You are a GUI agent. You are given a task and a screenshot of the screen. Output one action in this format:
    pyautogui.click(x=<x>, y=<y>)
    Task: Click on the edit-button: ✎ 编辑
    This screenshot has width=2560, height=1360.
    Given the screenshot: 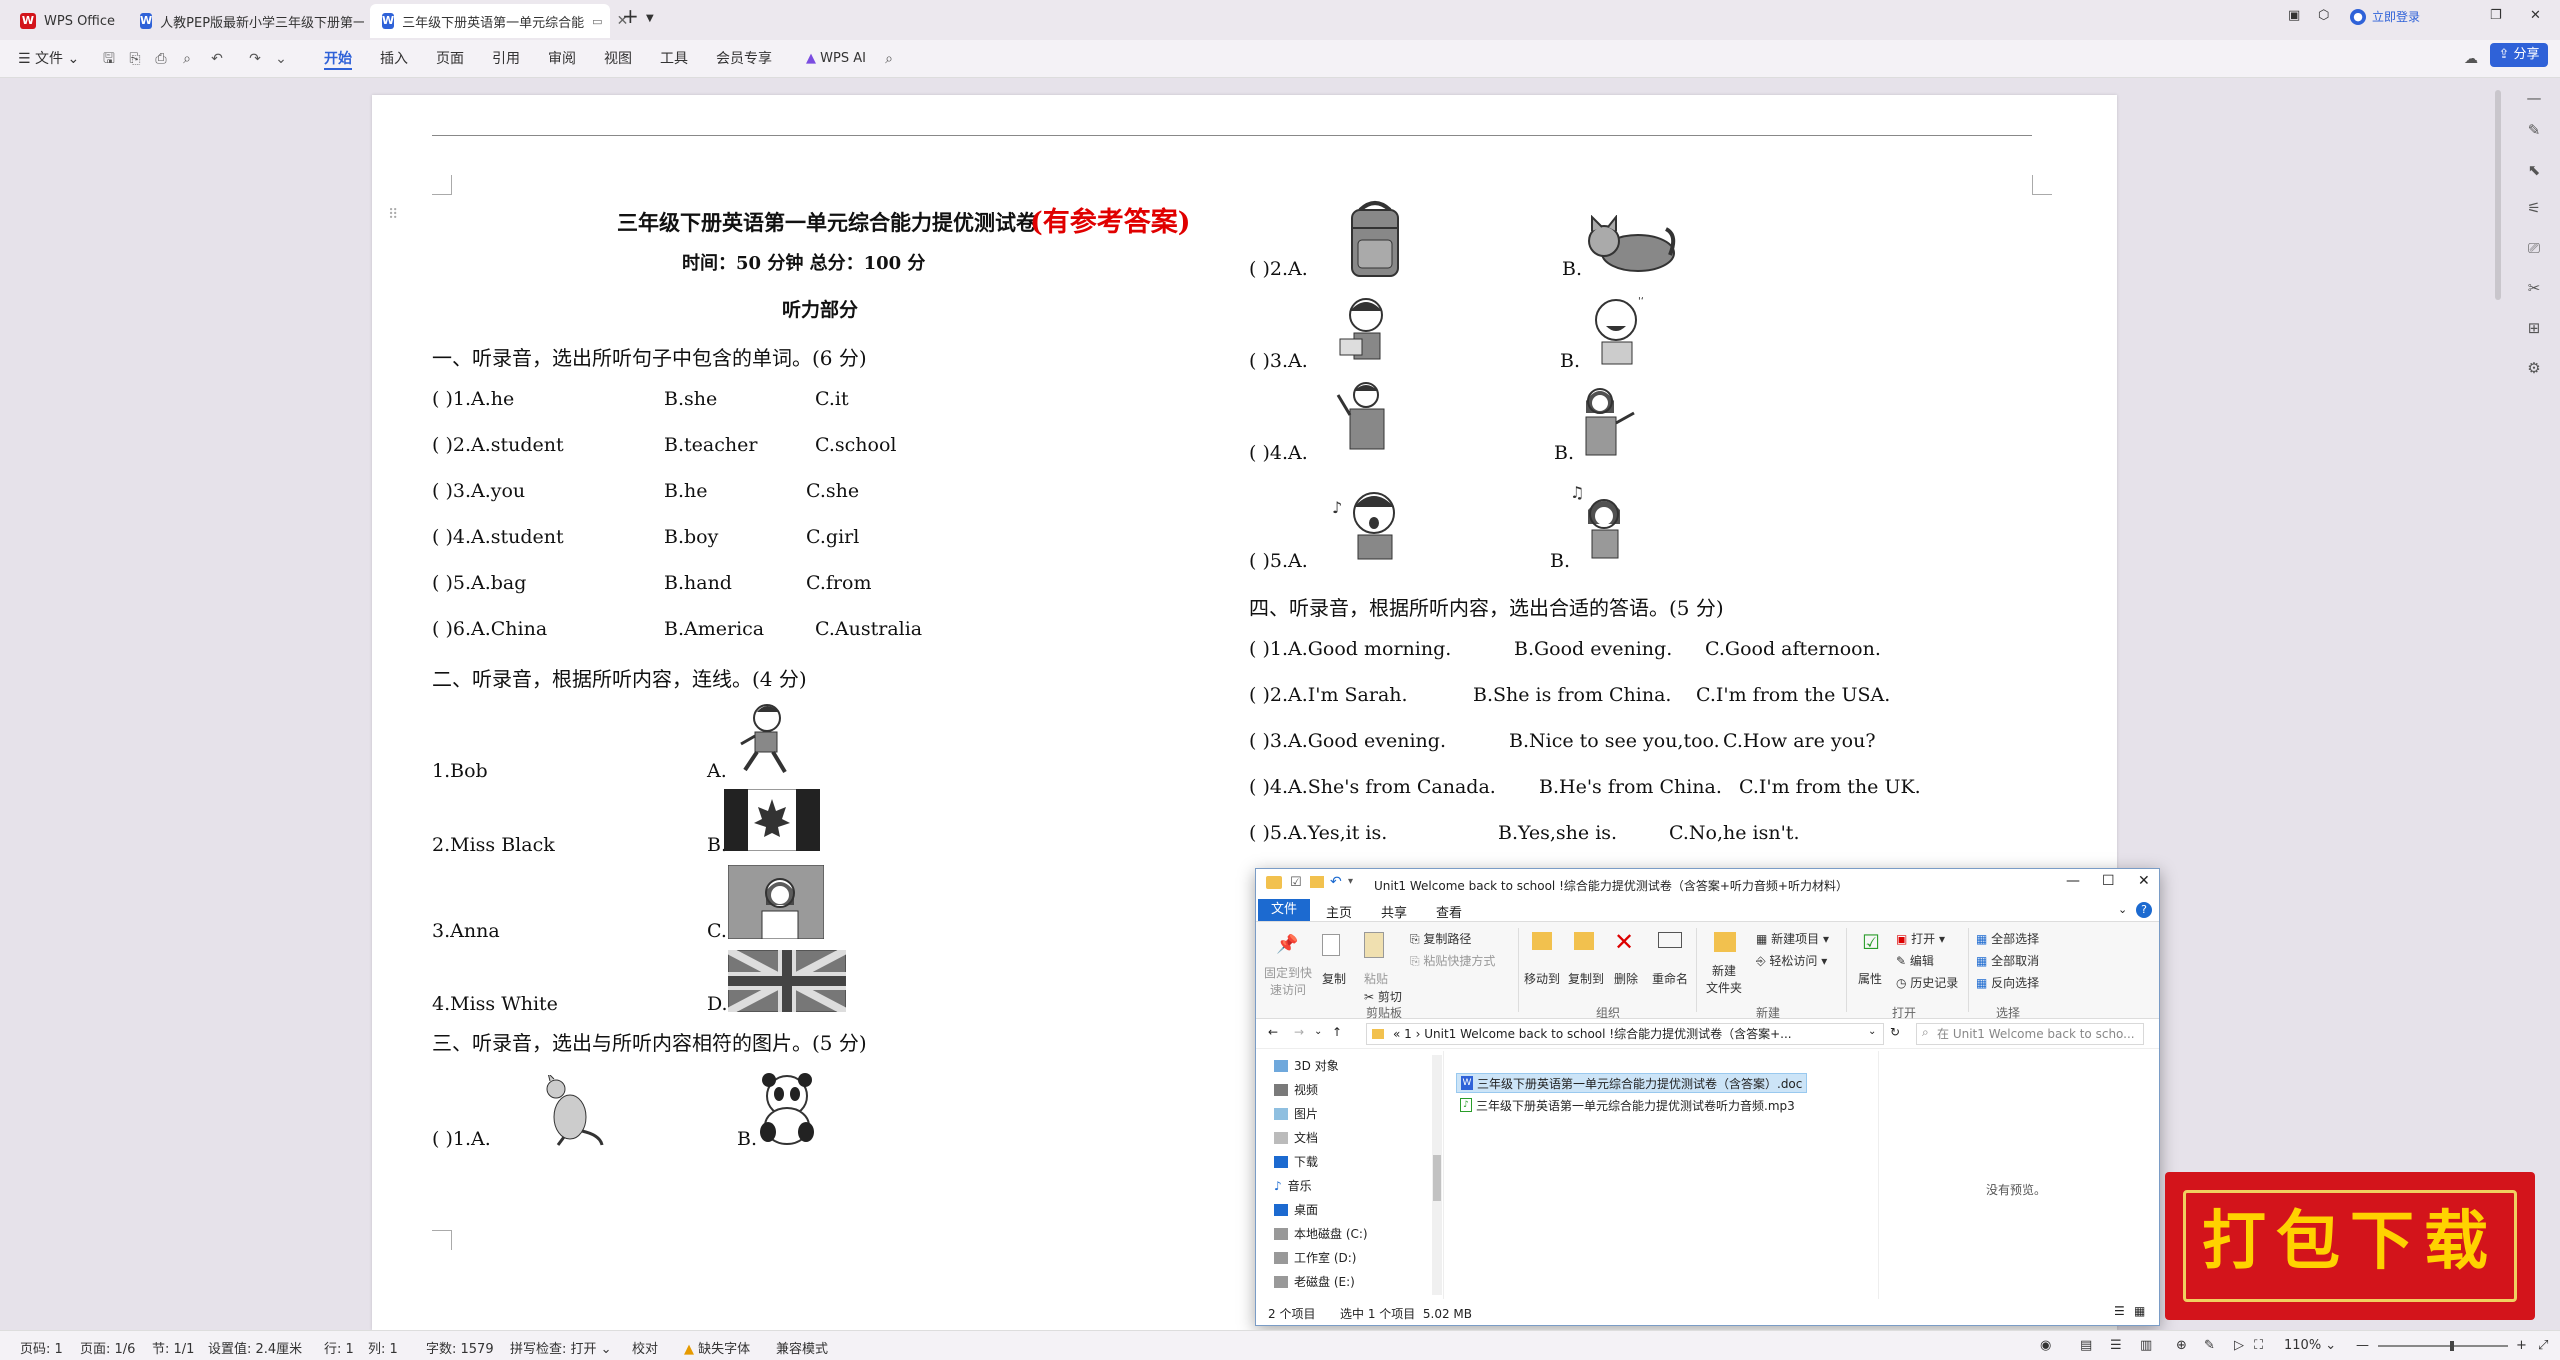 What is the action you would take?
    pyautogui.click(x=1915, y=960)
    